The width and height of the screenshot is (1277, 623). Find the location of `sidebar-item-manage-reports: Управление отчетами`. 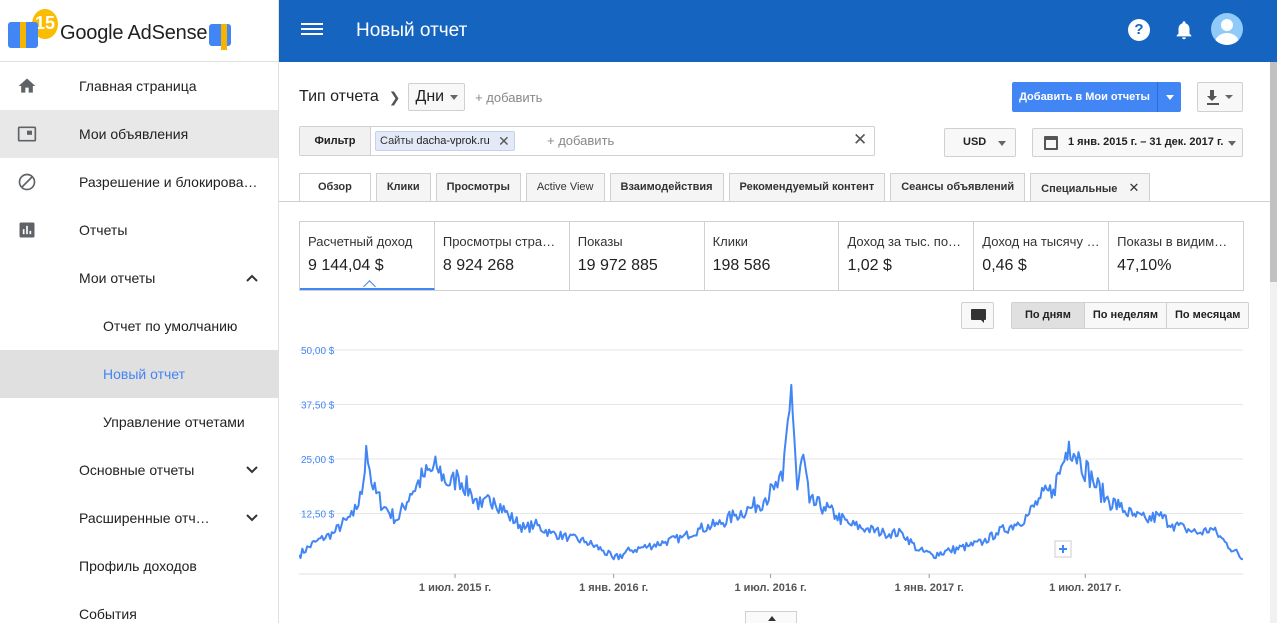

sidebar-item-manage-reports: Управление отчетами is located at coordinates (139, 422).